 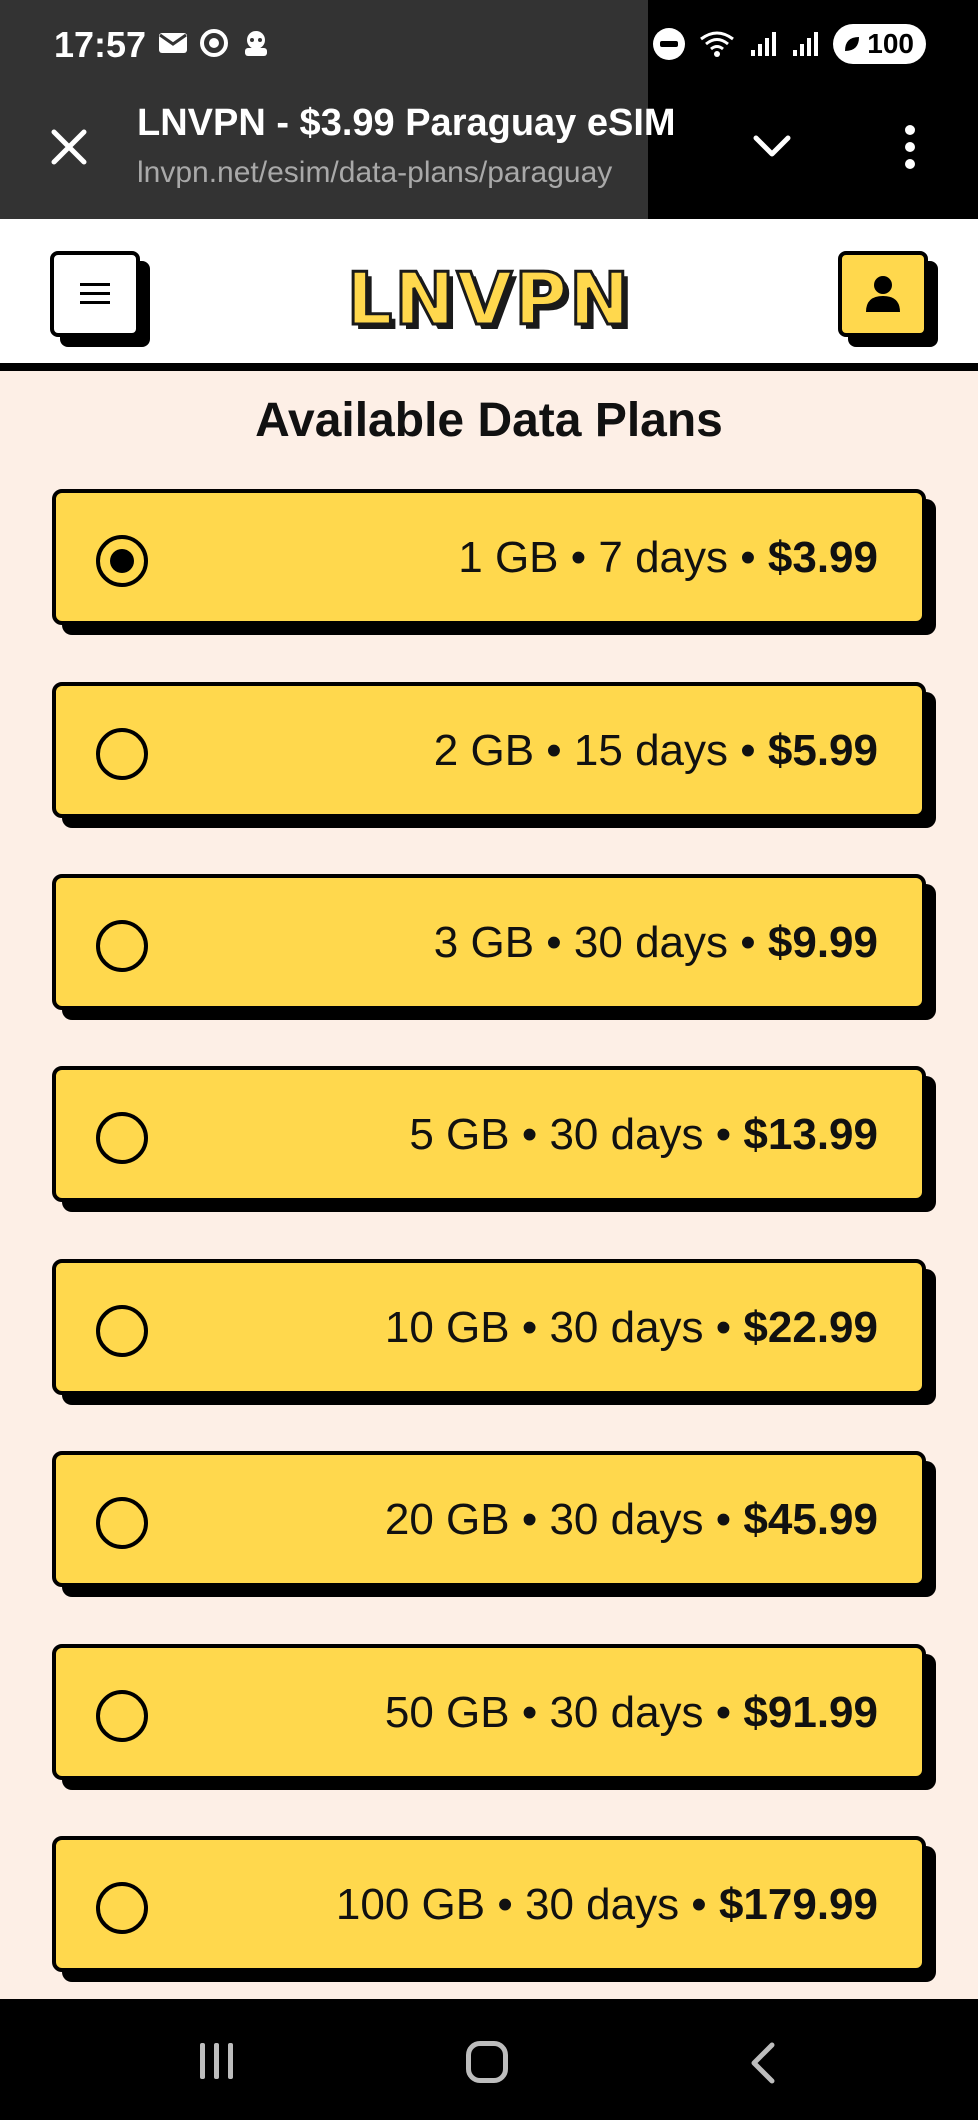 I want to click on plan-price: $3.99, so click(x=822, y=557).